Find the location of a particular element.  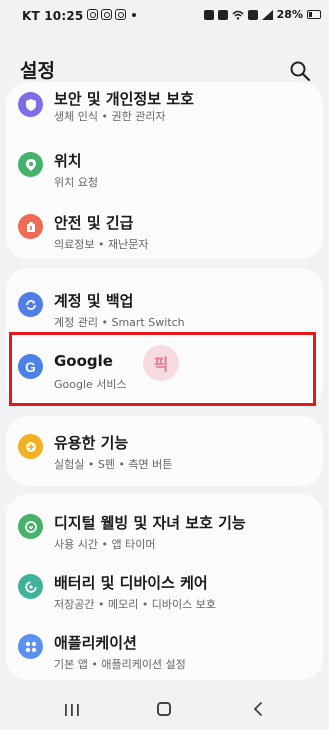

mute-icon is located at coordinates (222, 14).